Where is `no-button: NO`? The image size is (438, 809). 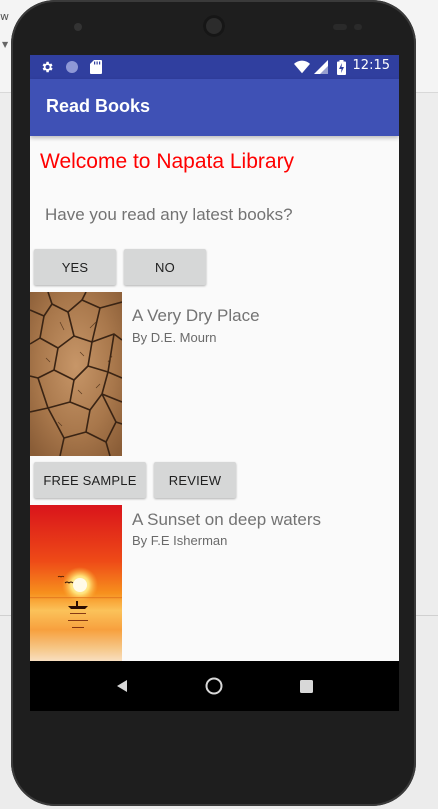
no-button: NO is located at coordinates (165, 267).